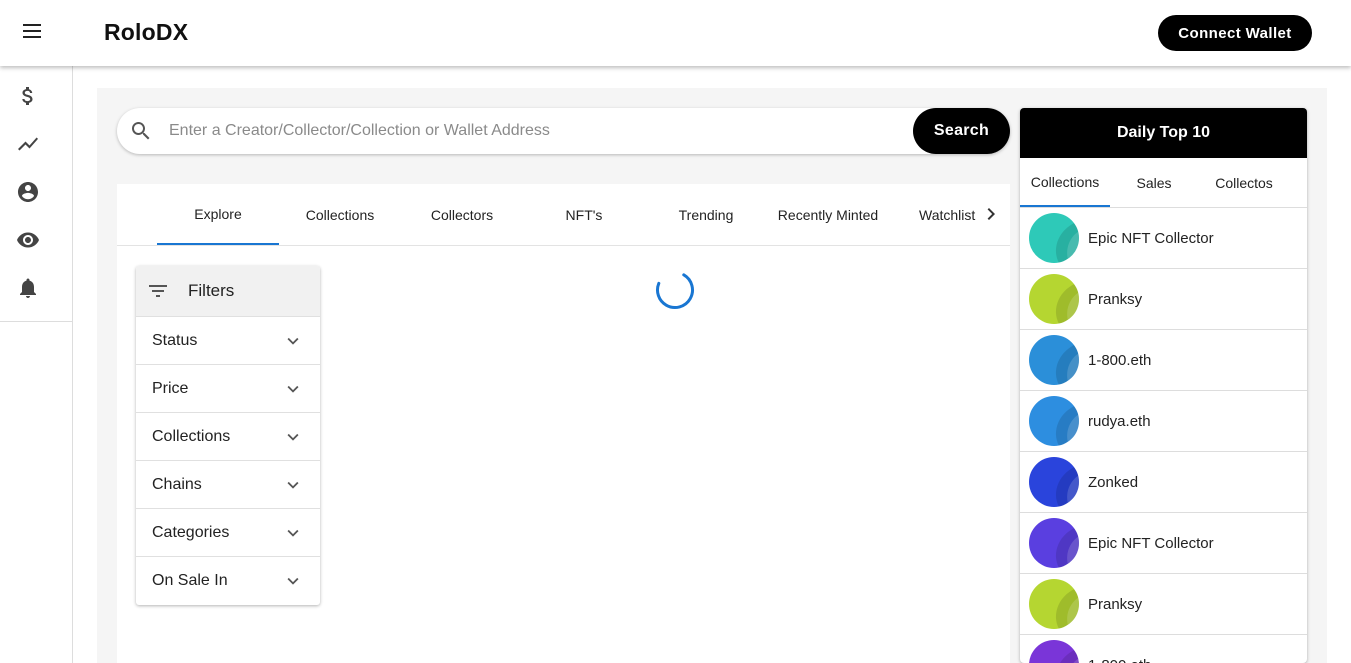 Image resolution: width=1351 pixels, height=663 pixels. What do you see at coordinates (675, 290) in the screenshot?
I see `loading-spinner` at bounding box center [675, 290].